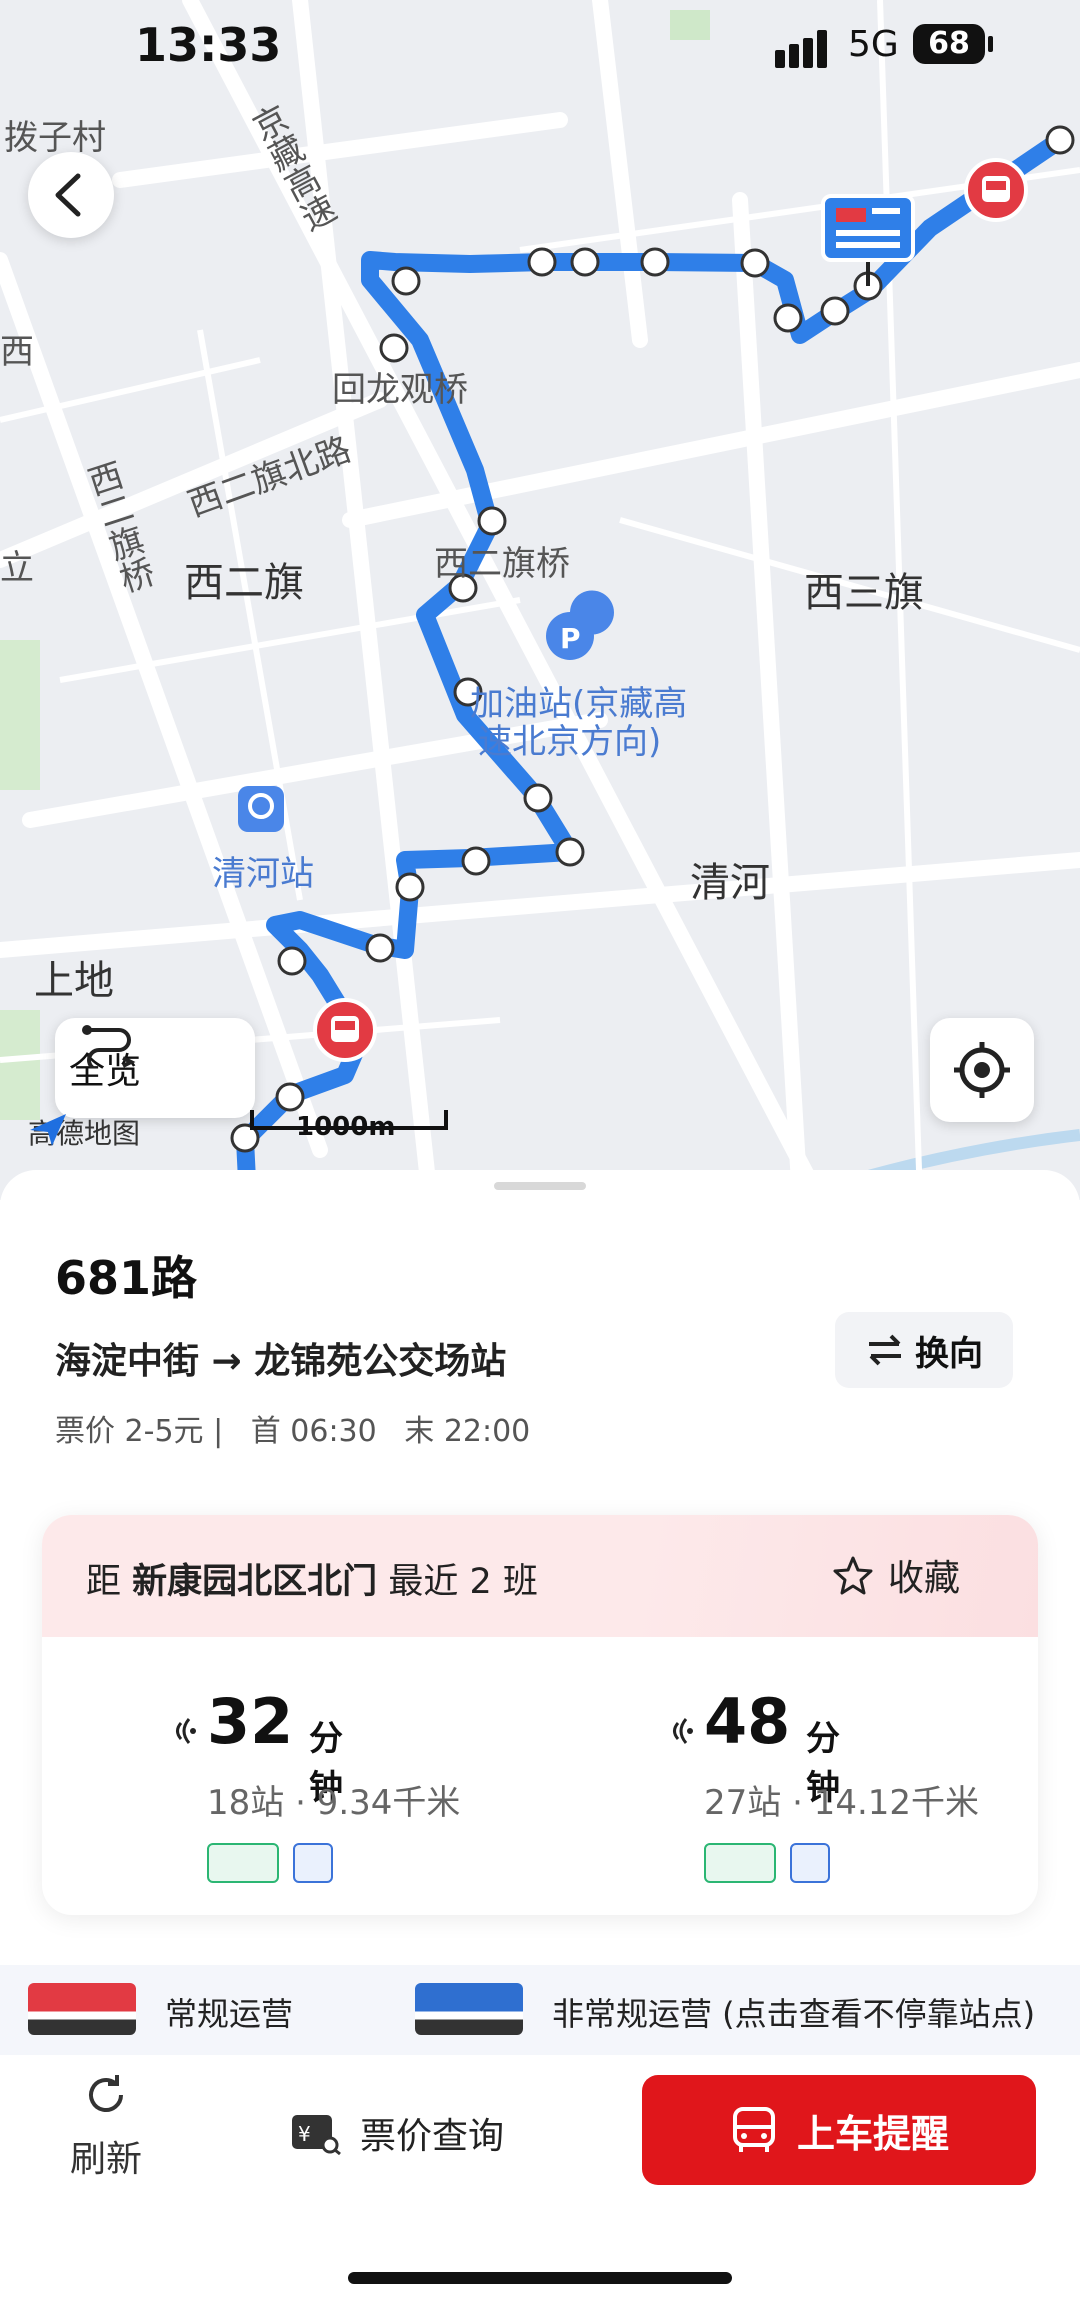  I want to click on irregular-bus-icon, so click(469, 2009).